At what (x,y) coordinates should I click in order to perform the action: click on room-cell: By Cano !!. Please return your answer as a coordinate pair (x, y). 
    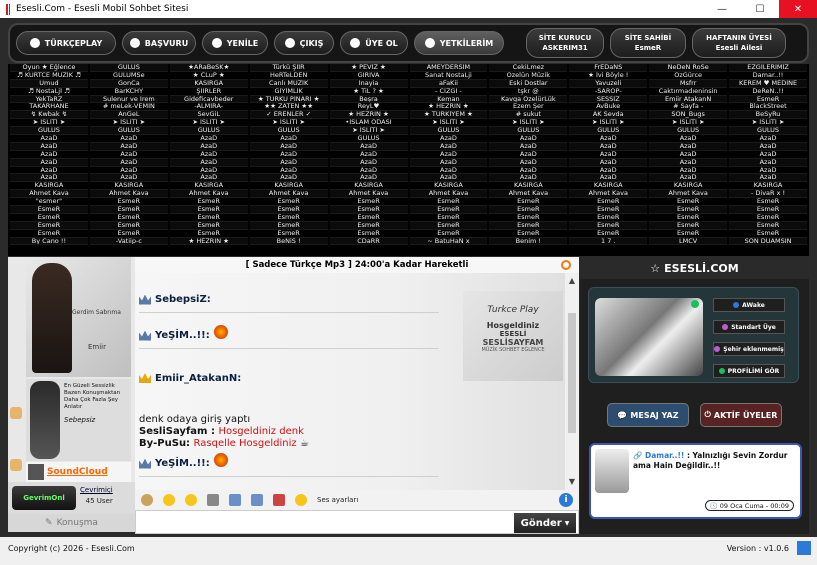
    Looking at the image, I should click on (49, 241).